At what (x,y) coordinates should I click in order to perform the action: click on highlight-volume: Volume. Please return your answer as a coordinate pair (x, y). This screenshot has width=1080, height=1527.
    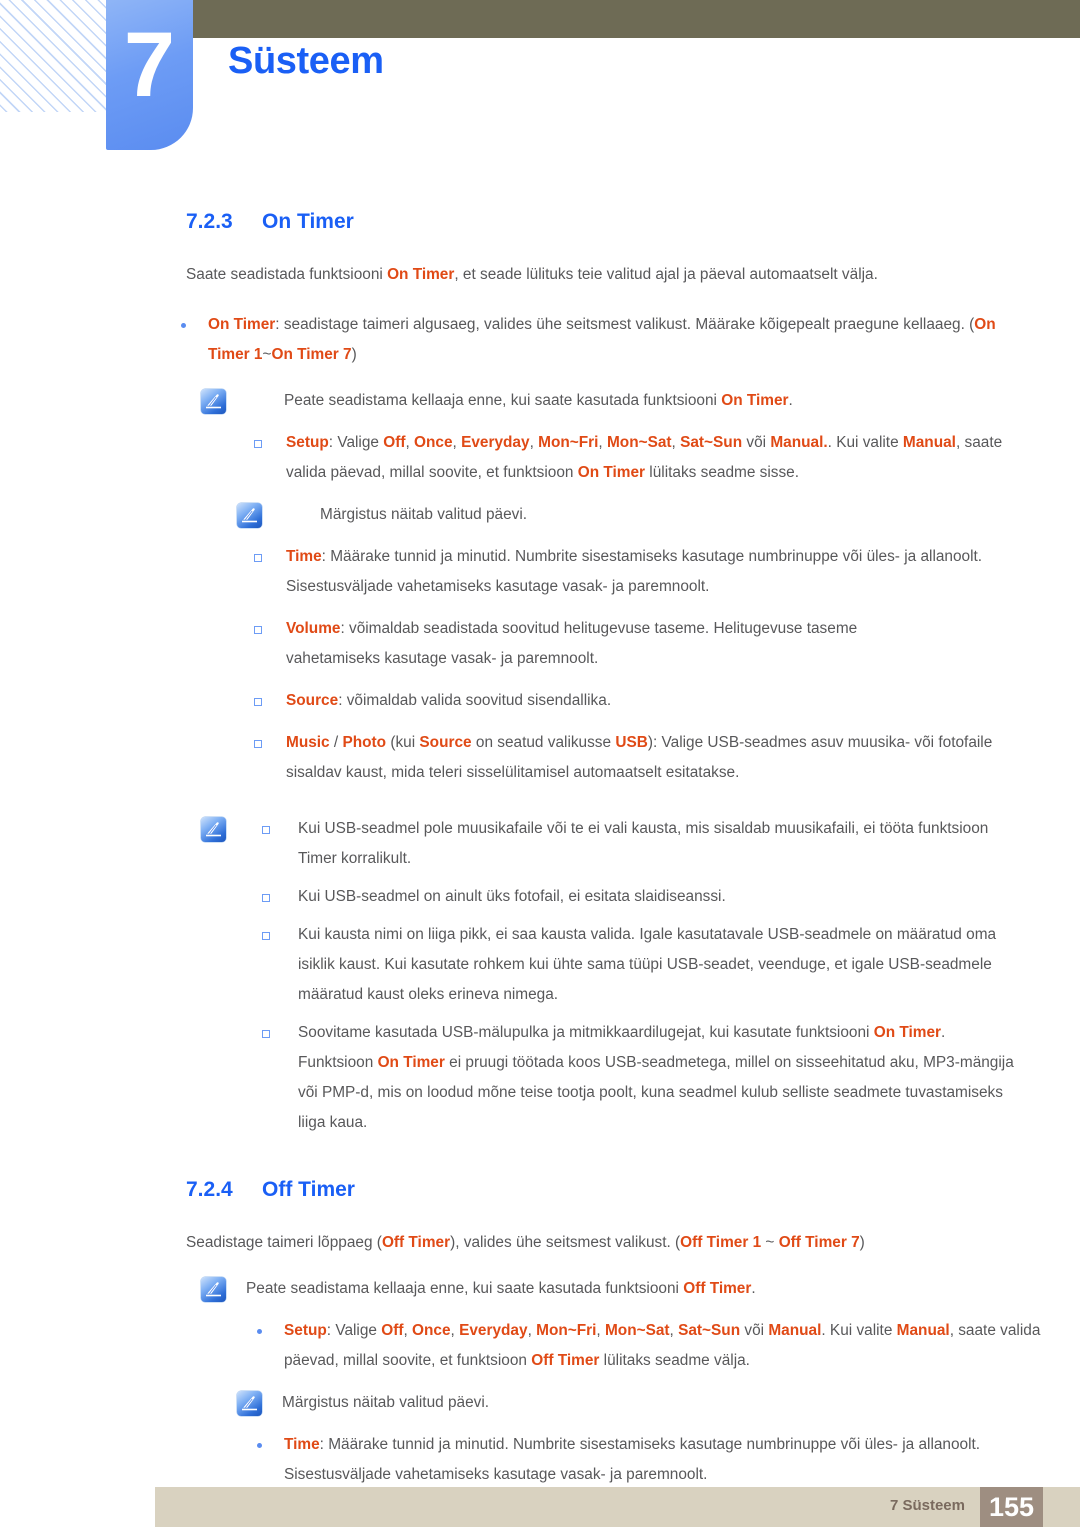
    Looking at the image, I should click on (313, 628).